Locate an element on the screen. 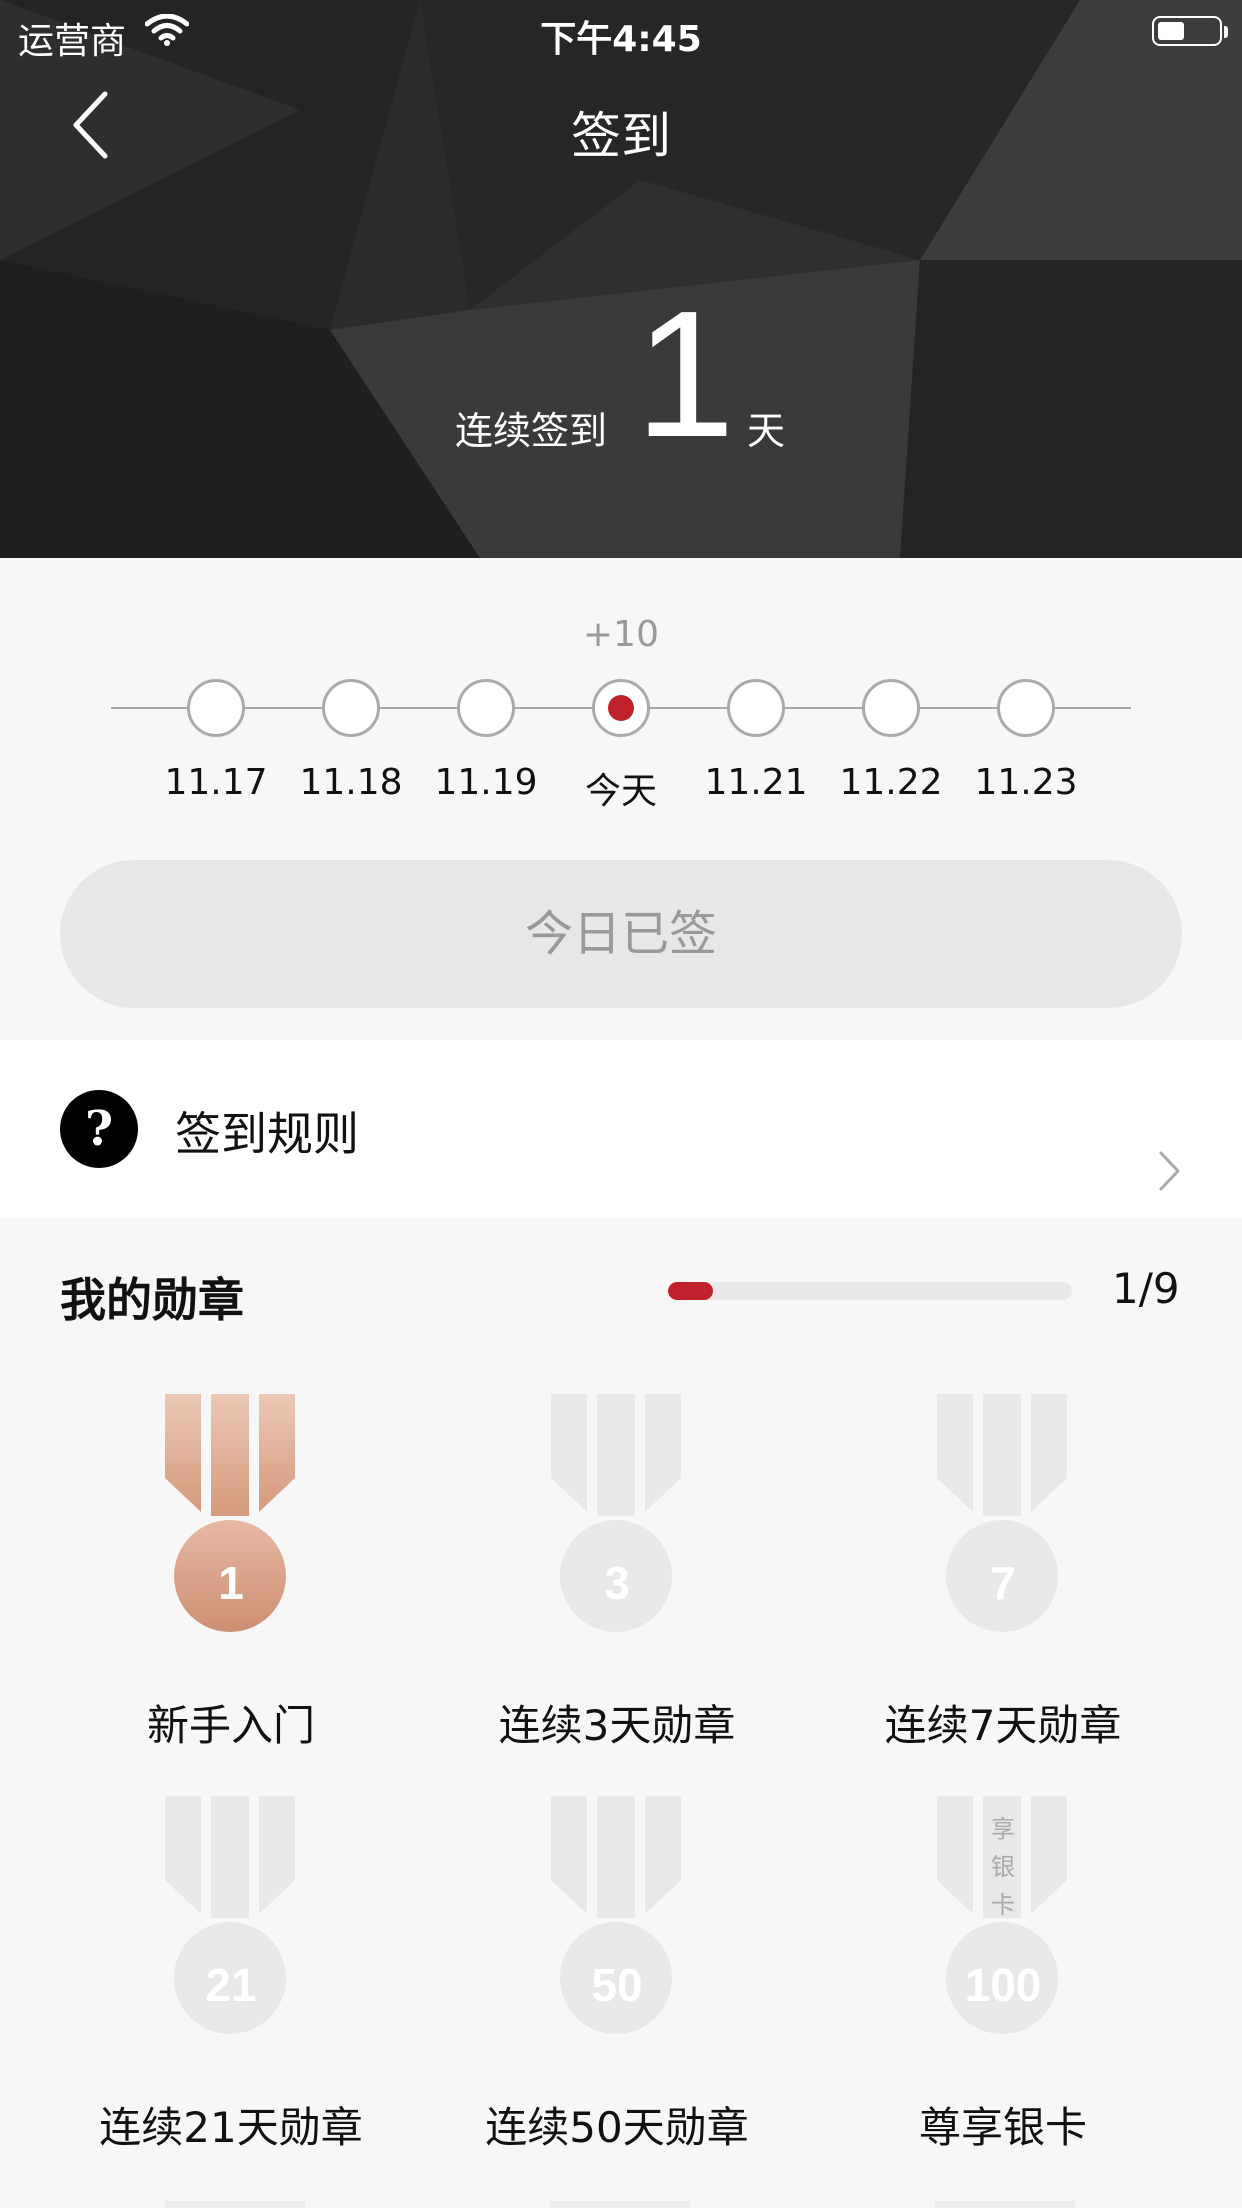  day-label: 11.17 is located at coordinates (216, 782).